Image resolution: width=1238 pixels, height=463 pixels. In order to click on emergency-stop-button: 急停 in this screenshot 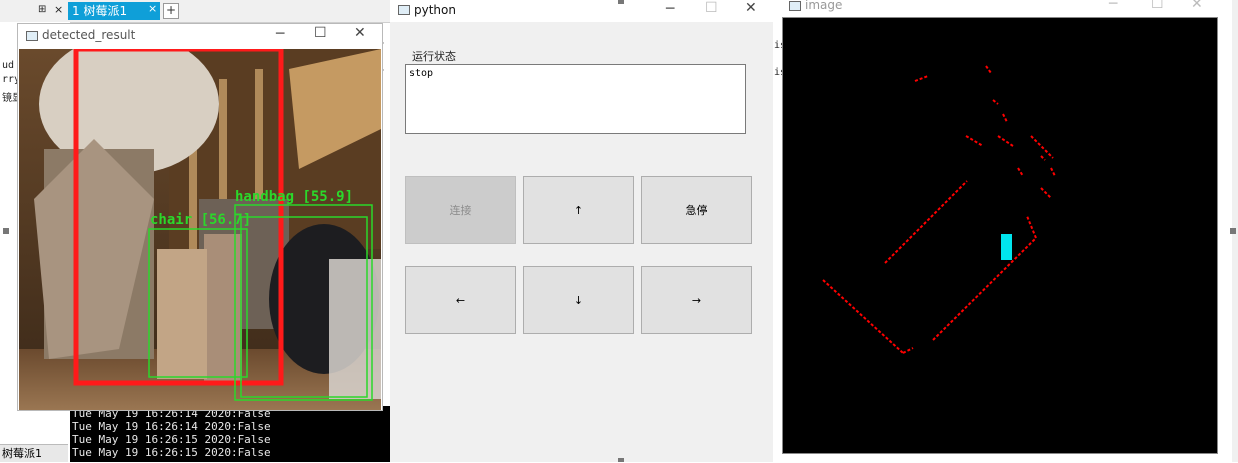, I will do `click(696, 210)`.